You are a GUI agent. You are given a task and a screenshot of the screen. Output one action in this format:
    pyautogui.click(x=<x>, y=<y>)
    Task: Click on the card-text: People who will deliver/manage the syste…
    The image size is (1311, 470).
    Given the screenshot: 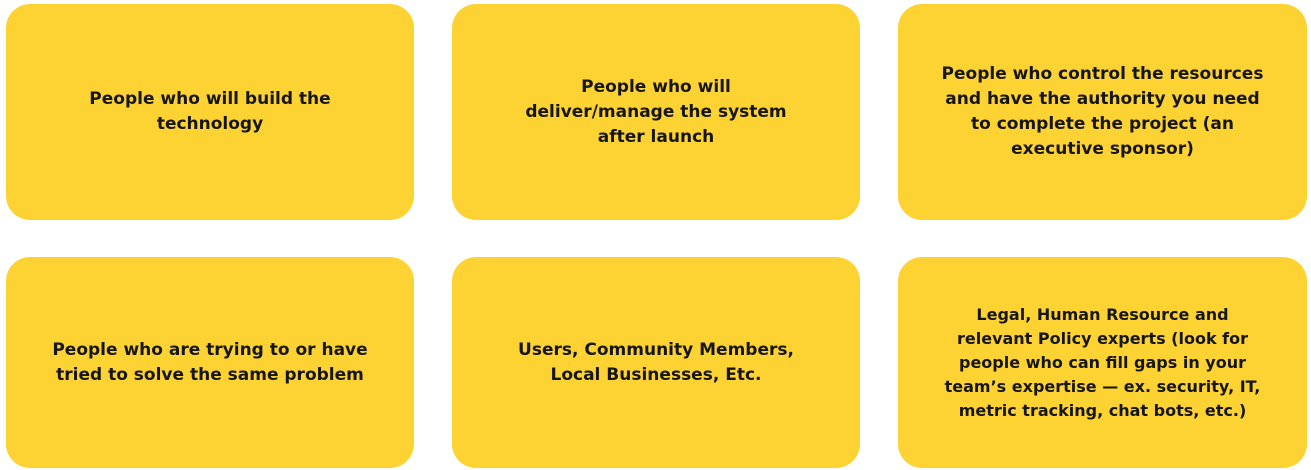 What is the action you would take?
    pyautogui.click(x=656, y=111)
    